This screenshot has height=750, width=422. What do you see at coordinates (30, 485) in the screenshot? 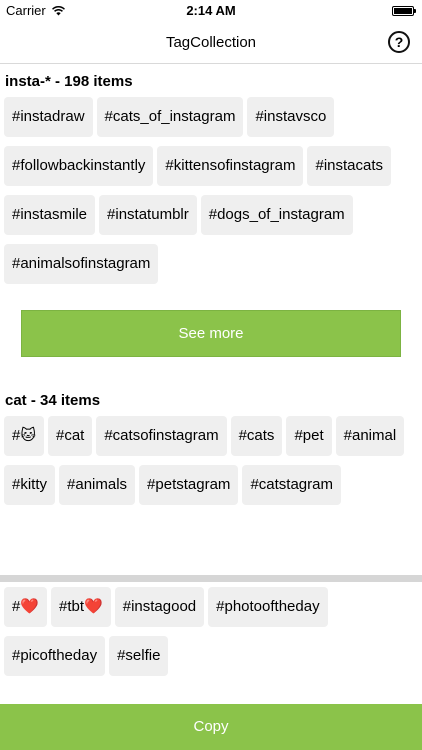
I see `tag-chip: #kitty` at bounding box center [30, 485].